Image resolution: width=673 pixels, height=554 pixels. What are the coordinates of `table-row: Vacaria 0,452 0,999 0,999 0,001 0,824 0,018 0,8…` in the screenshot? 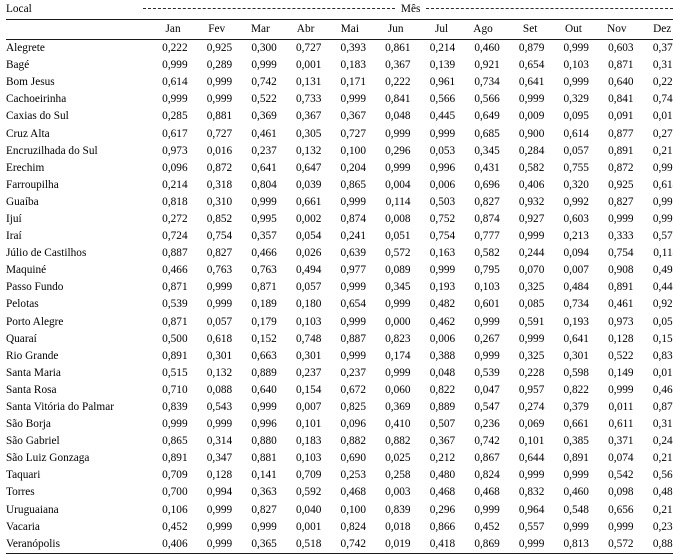 It's located at (339, 527).